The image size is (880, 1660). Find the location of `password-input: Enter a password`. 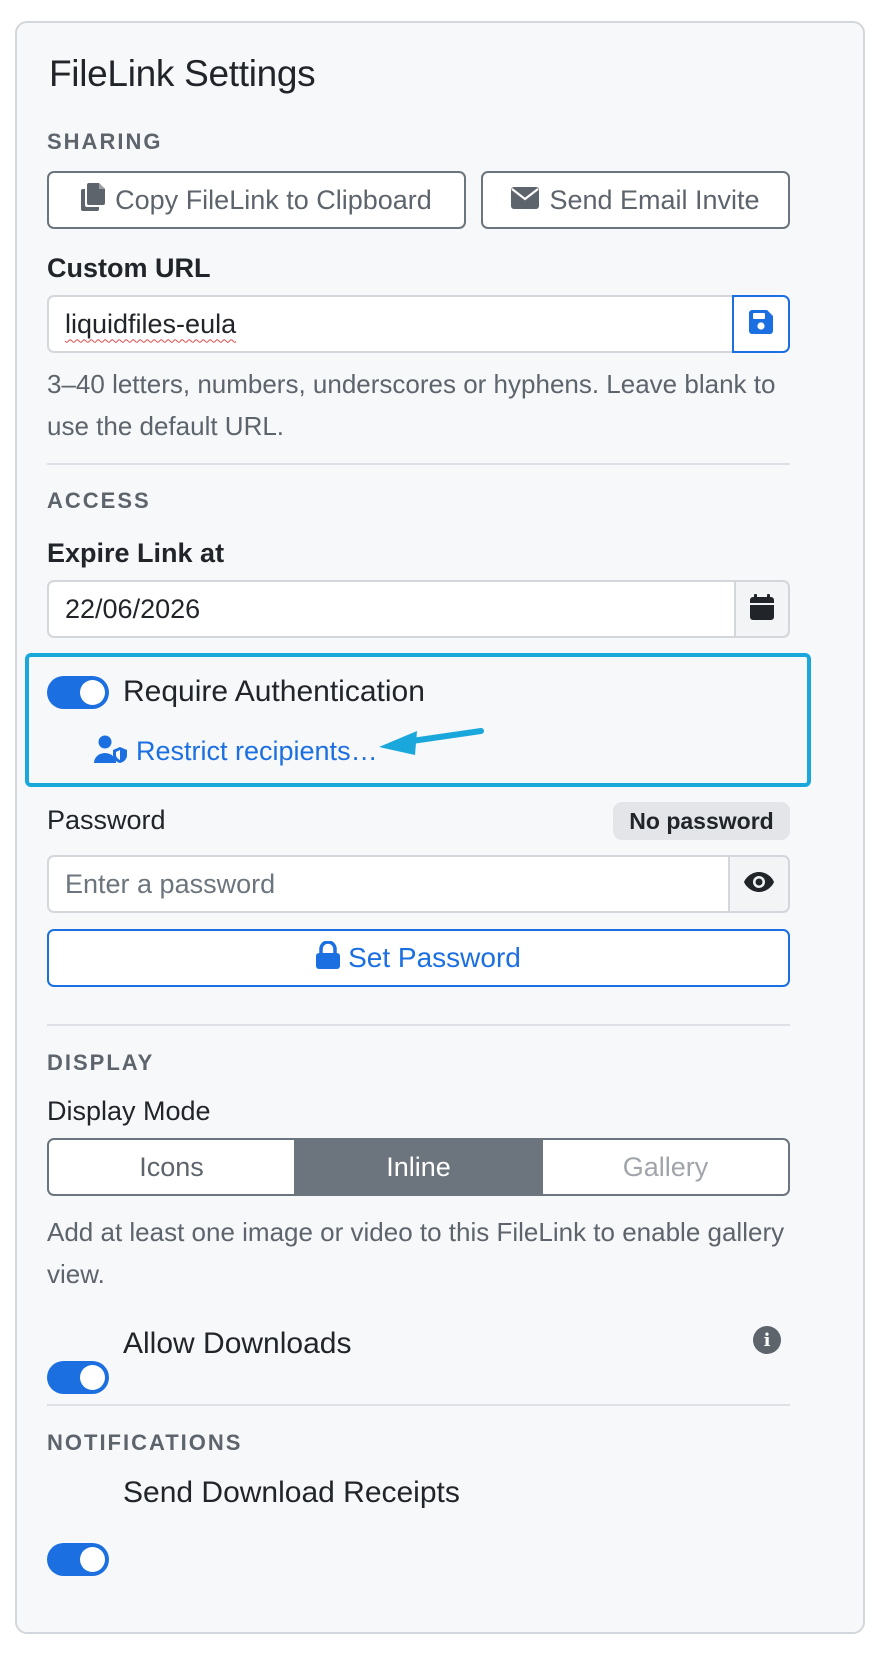

password-input: Enter a password is located at coordinates (387, 884).